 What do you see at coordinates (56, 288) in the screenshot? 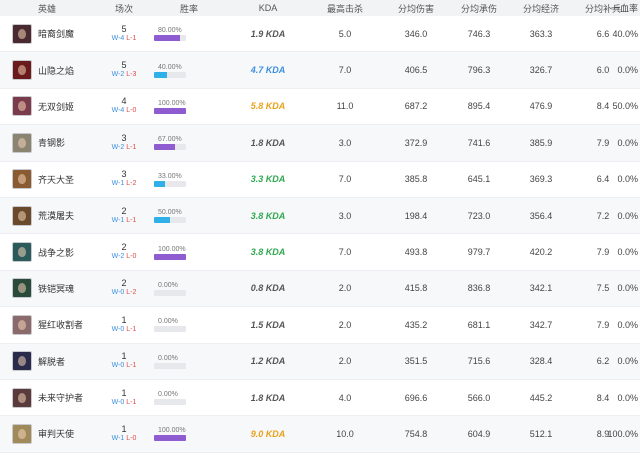
I see `hero-name: 铁铠冥魂` at bounding box center [56, 288].